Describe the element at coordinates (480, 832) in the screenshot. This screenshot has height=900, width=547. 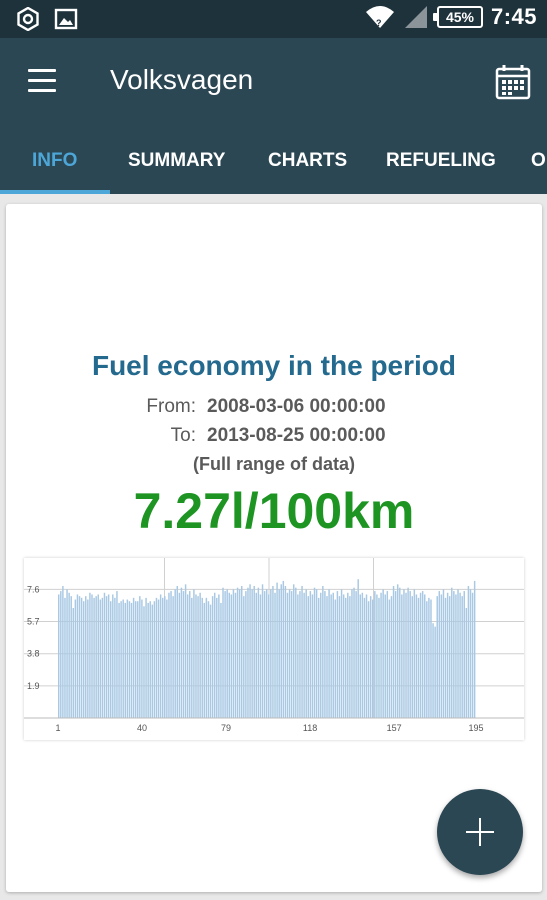
I see `add-button` at that location.